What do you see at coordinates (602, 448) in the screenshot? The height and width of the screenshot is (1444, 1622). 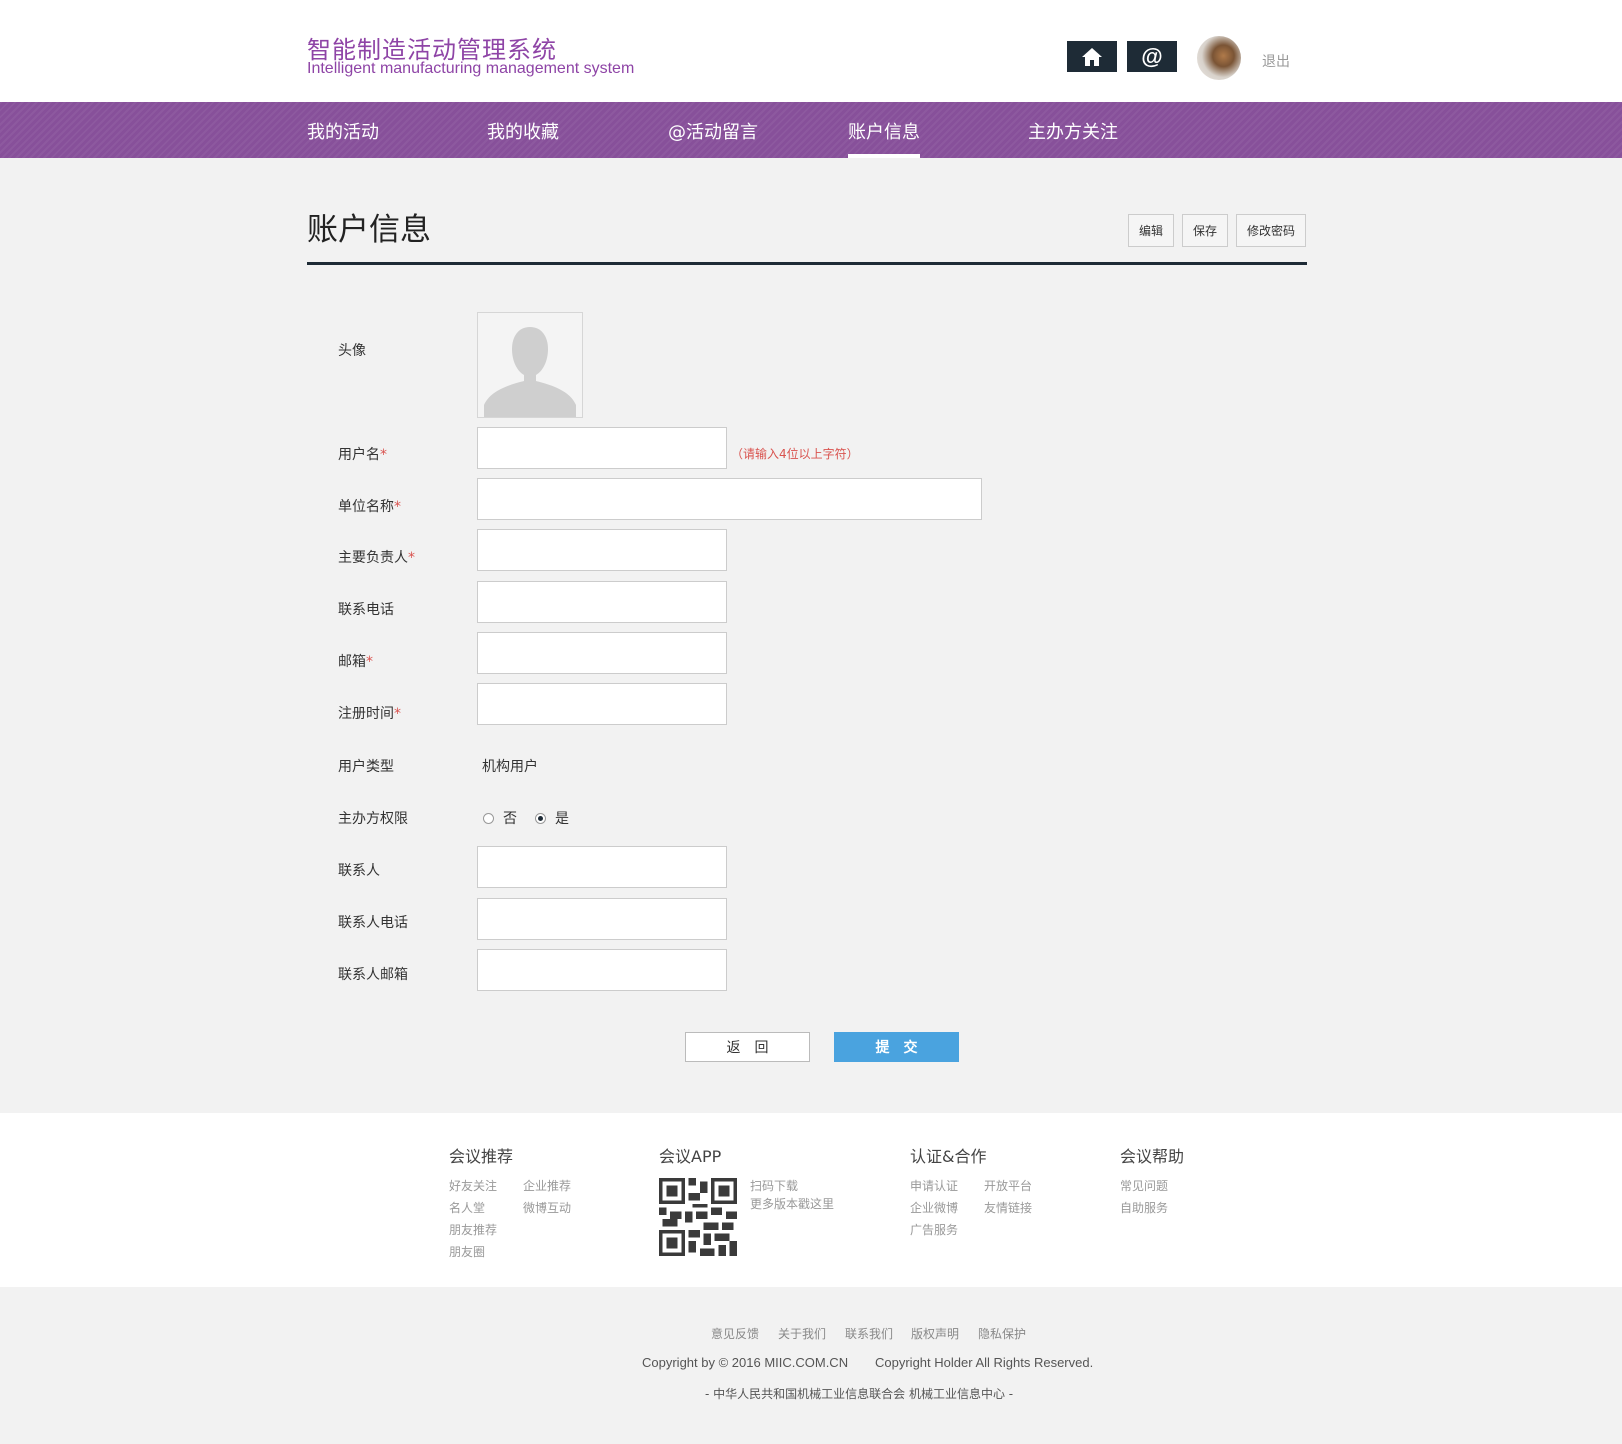 I see `username-input` at bounding box center [602, 448].